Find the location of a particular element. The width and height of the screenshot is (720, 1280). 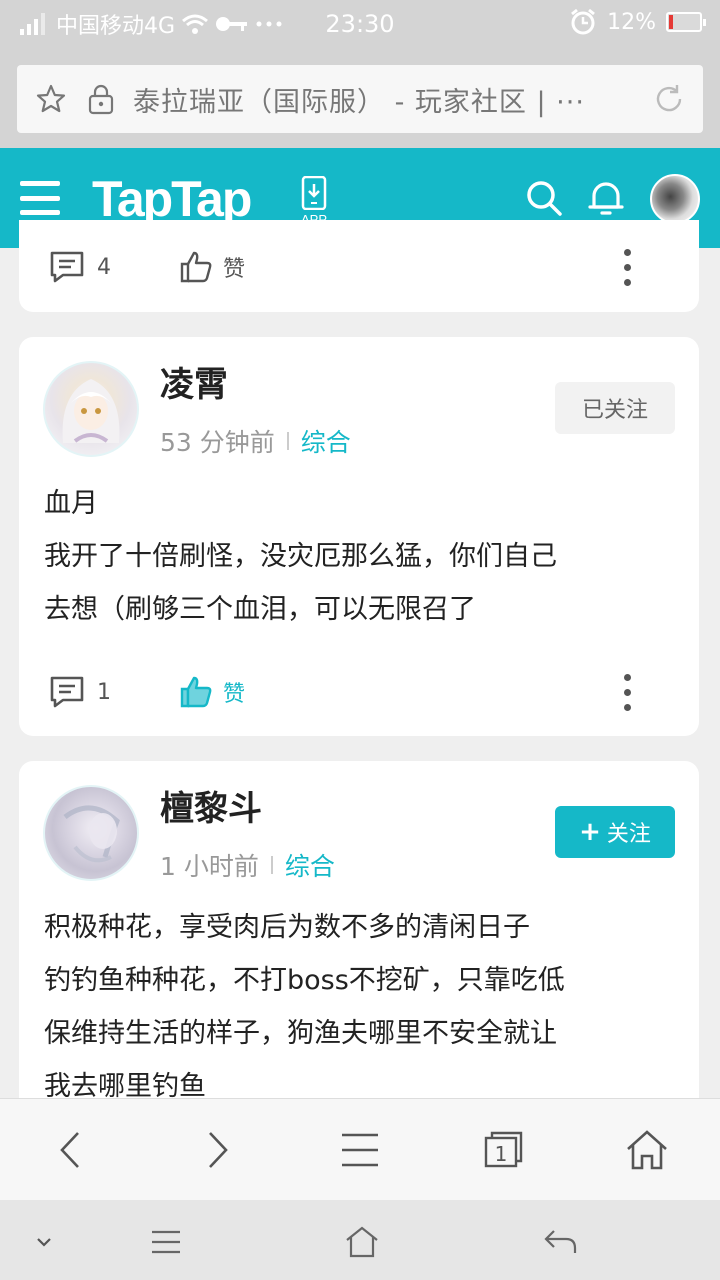

follow-label: 关注 is located at coordinates (628, 834).